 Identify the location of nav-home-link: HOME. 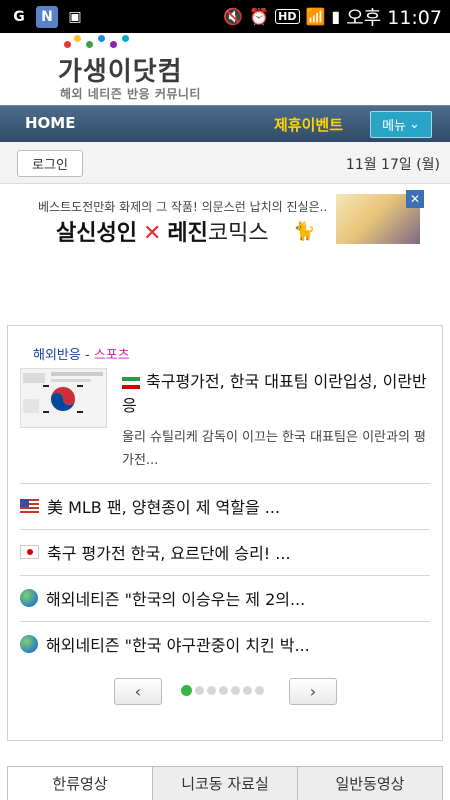
(50, 123).